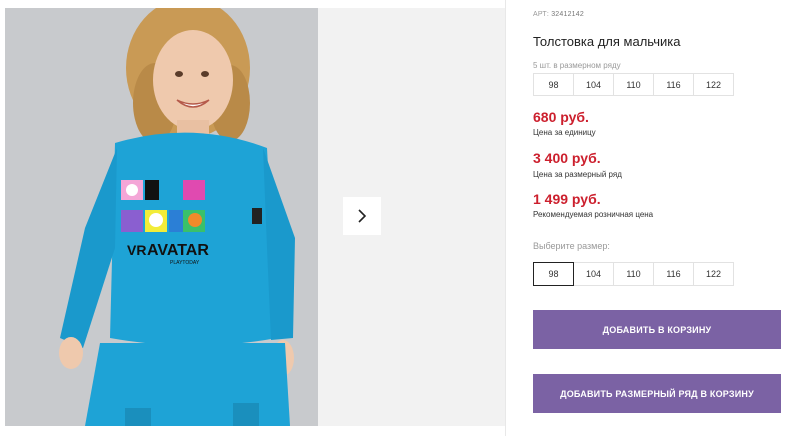 Image resolution: width=800 pixels, height=436 pixels. I want to click on price-pack: 3 400 руб., so click(567, 158).